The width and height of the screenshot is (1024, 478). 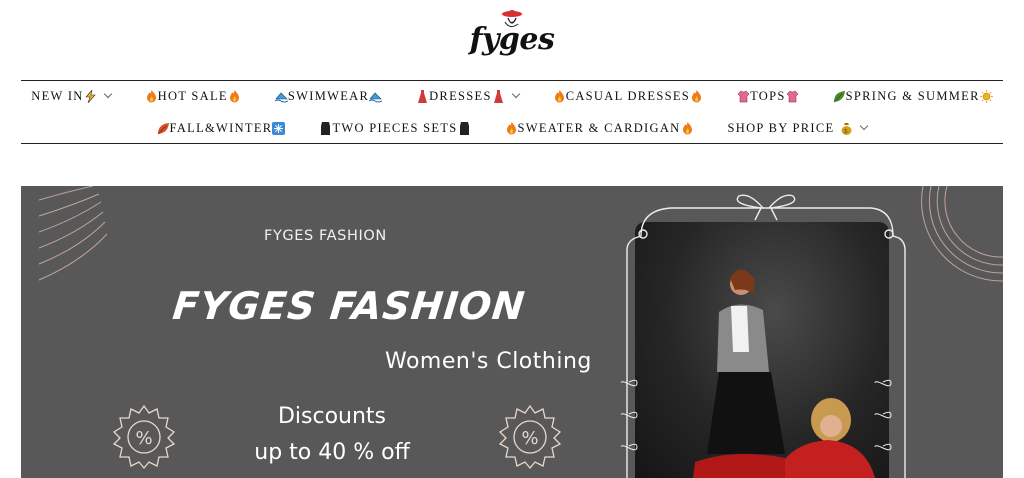 I want to click on nav-item-dresses: DRESSES, so click(x=467, y=96).